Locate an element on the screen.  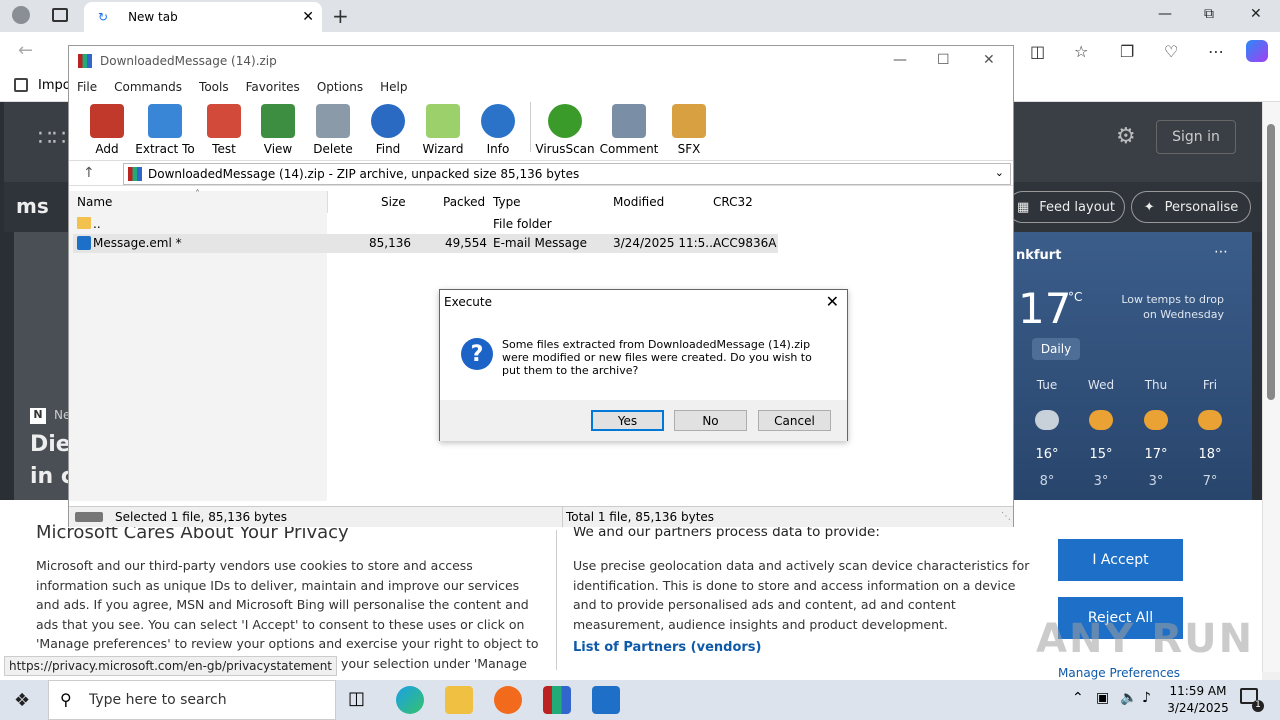
collections-icon: ❐ is located at coordinates (1127, 51).